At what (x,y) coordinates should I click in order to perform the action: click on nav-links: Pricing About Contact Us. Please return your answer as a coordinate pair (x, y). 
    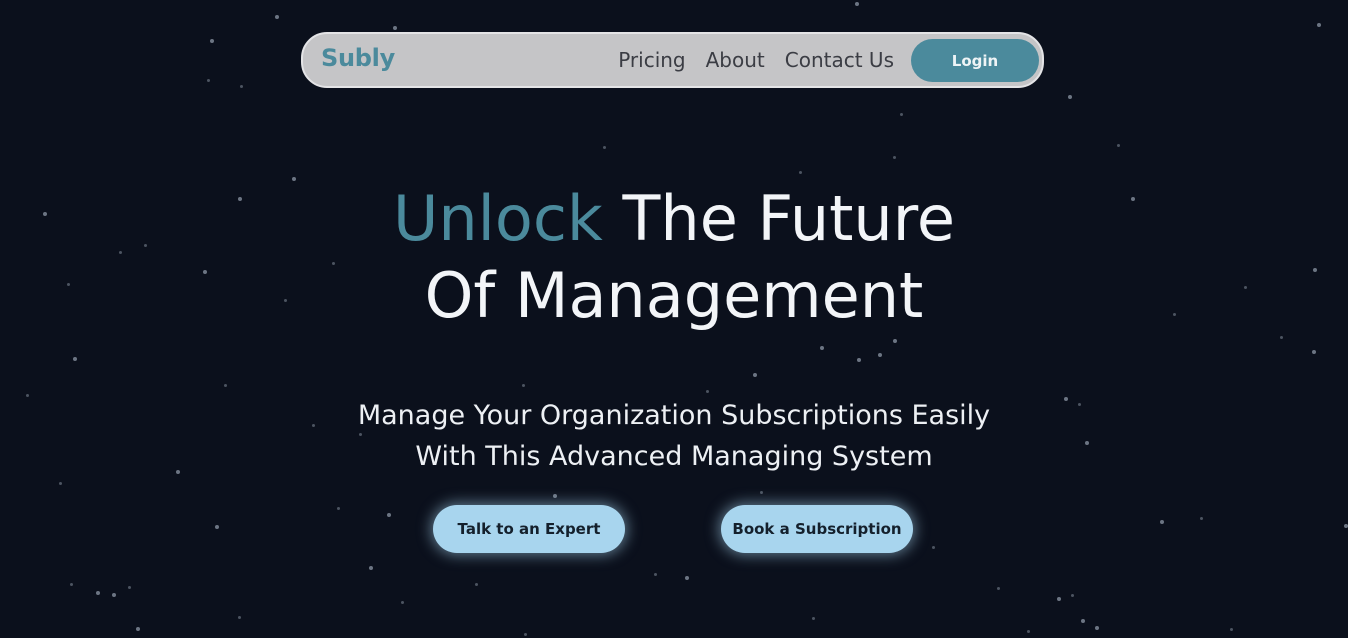
    Looking at the image, I should click on (756, 60).